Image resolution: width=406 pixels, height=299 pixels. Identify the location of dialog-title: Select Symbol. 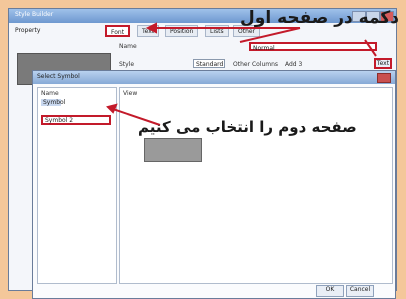
(214, 77).